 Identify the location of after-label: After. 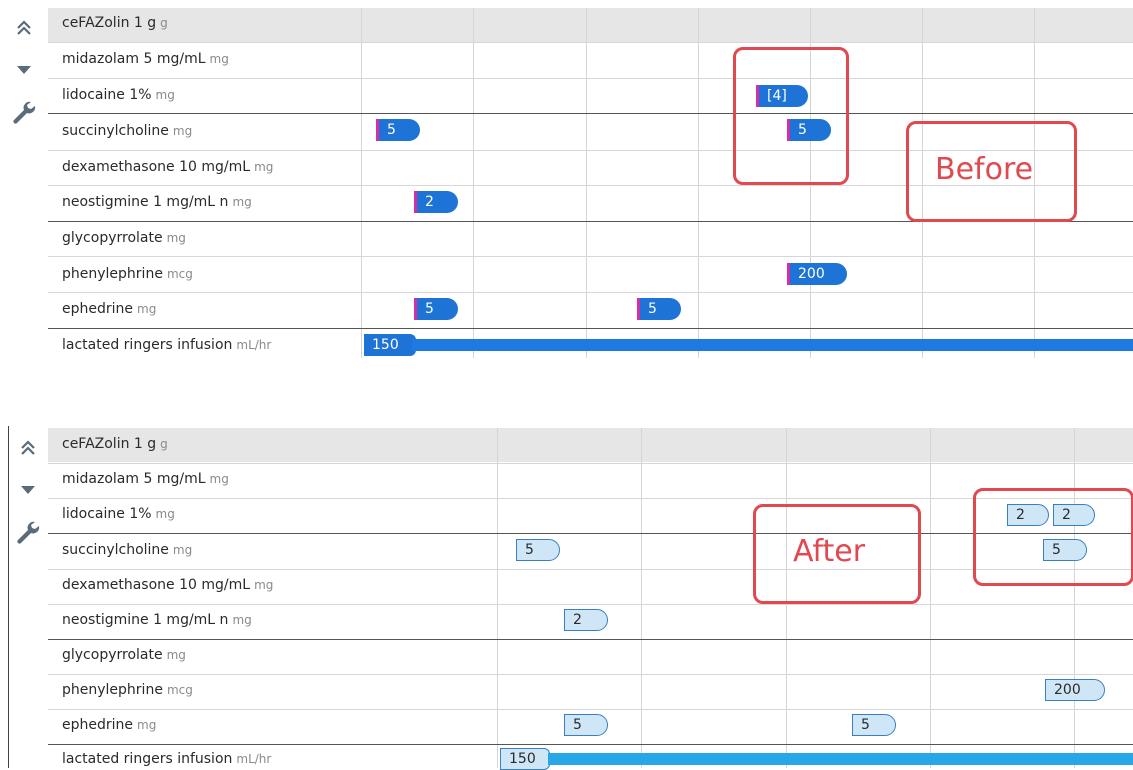
(829, 551).